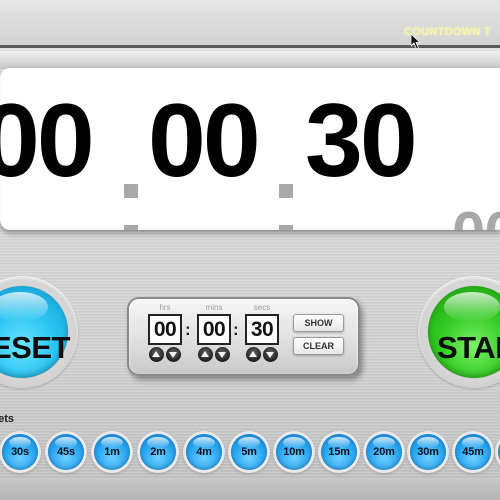  What do you see at coordinates (243, 336) in the screenshot?
I see `time-setter-panel: hrs 00 : mins 00 : secs 30 SHOW CLEAR` at bounding box center [243, 336].